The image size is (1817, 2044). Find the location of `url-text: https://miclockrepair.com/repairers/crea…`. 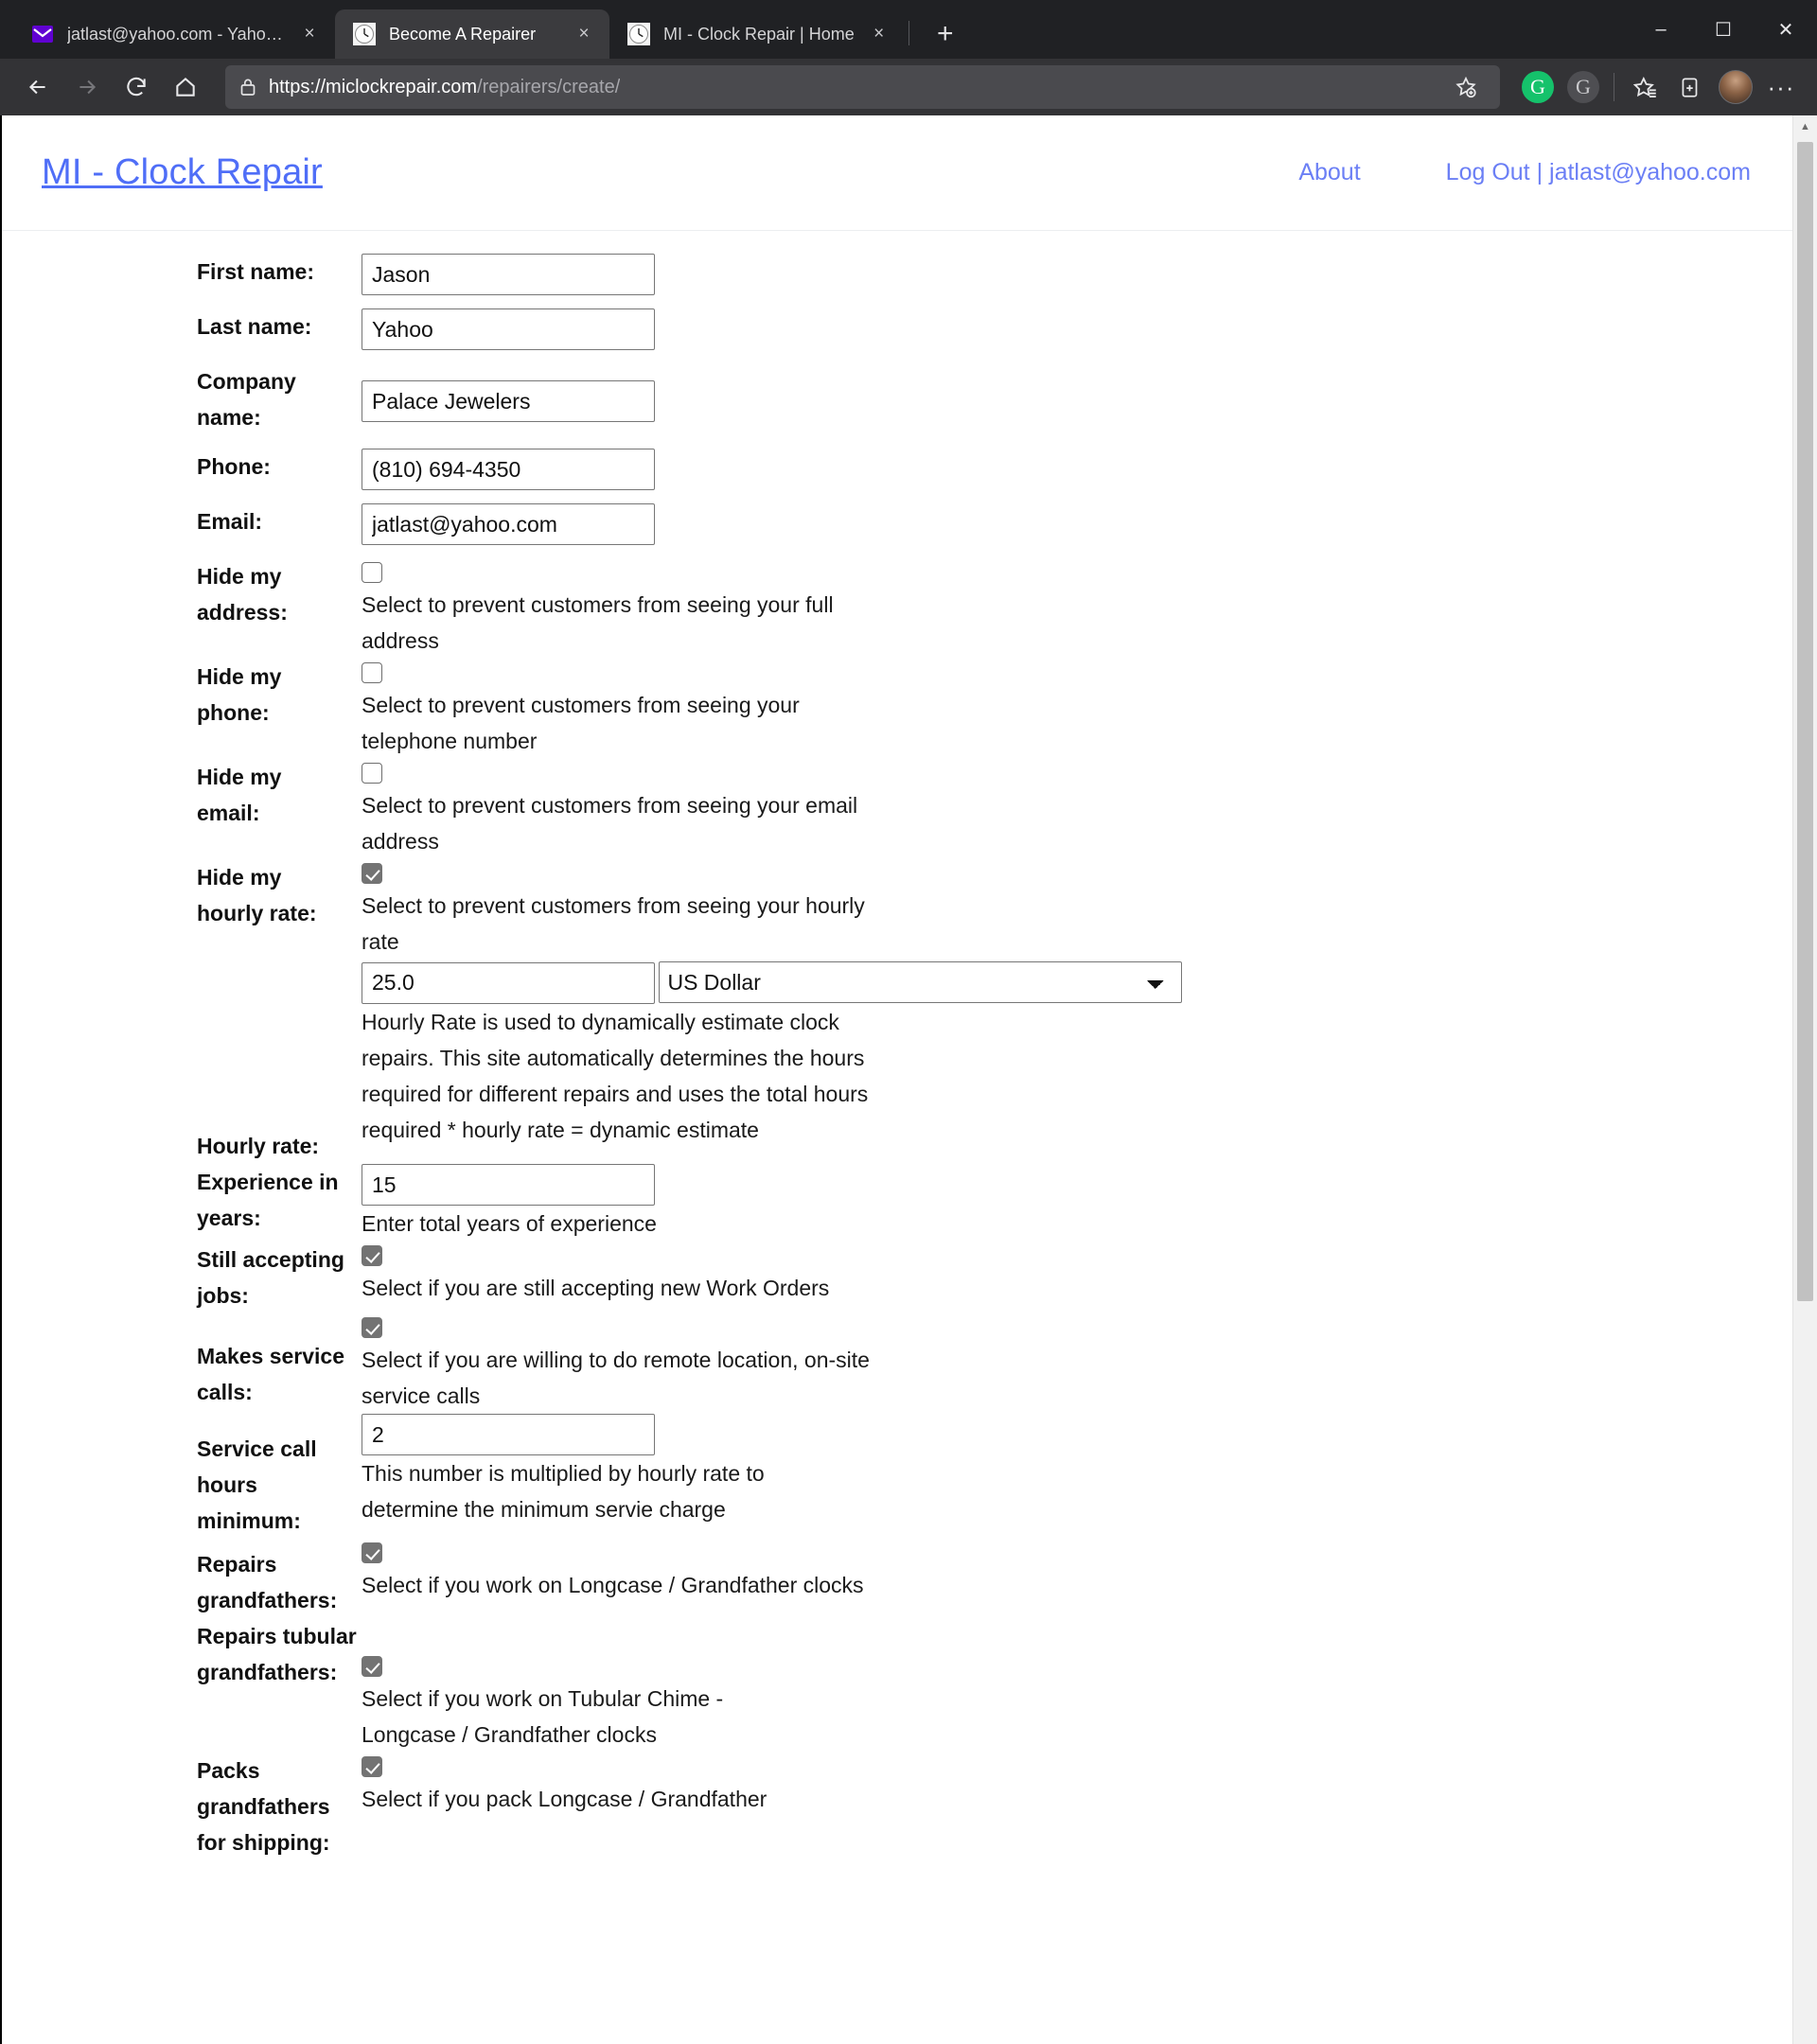

url-text: https://miclockrepair.com/repairers/crea… is located at coordinates (444, 87).